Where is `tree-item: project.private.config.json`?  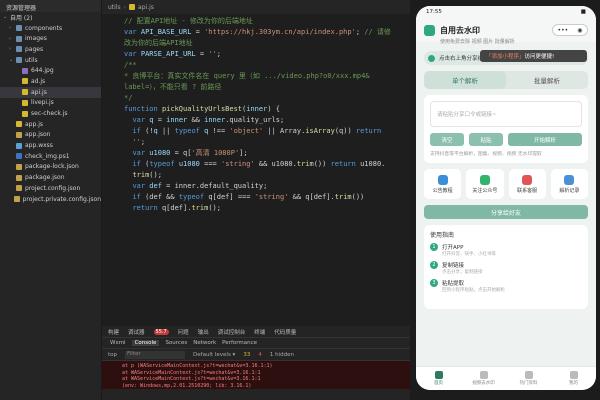
tree-item: project.private.config.json is located at coordinates (50, 199).